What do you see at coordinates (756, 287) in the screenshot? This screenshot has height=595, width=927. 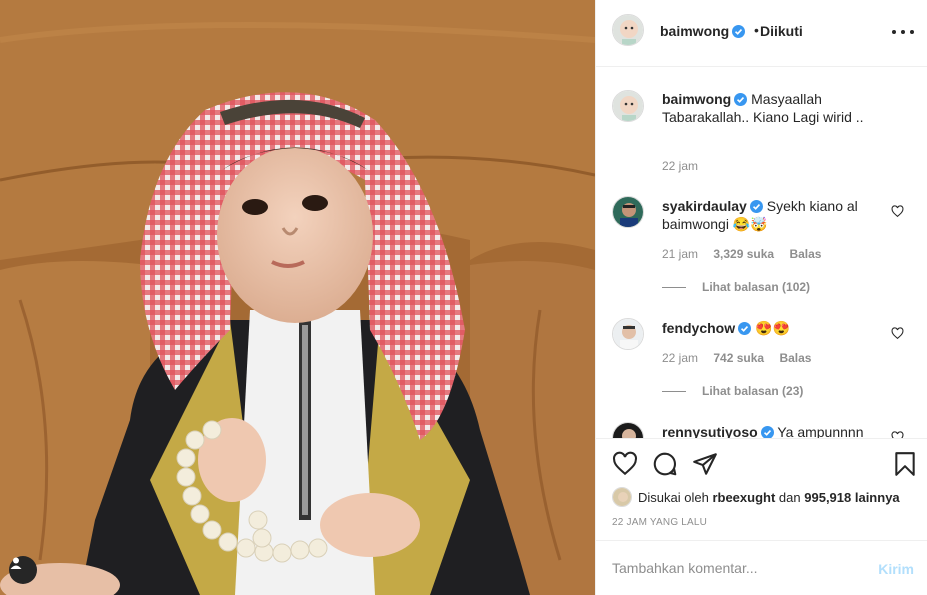 I see `view-replies-label: Lihat balasan (102)` at bounding box center [756, 287].